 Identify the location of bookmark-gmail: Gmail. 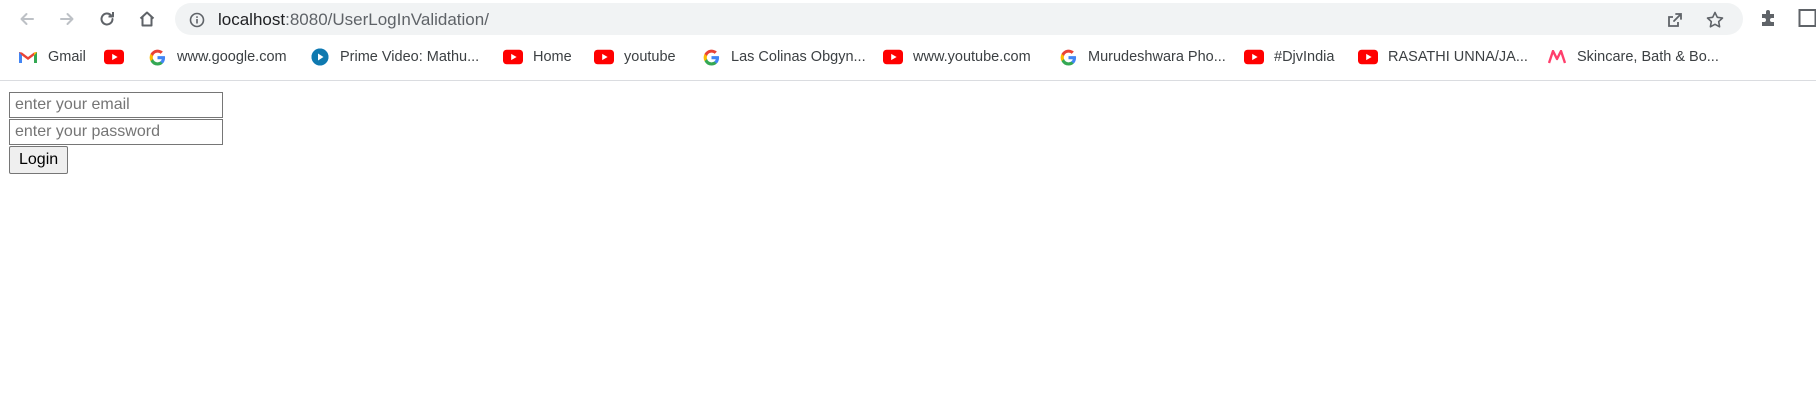
(52, 57).